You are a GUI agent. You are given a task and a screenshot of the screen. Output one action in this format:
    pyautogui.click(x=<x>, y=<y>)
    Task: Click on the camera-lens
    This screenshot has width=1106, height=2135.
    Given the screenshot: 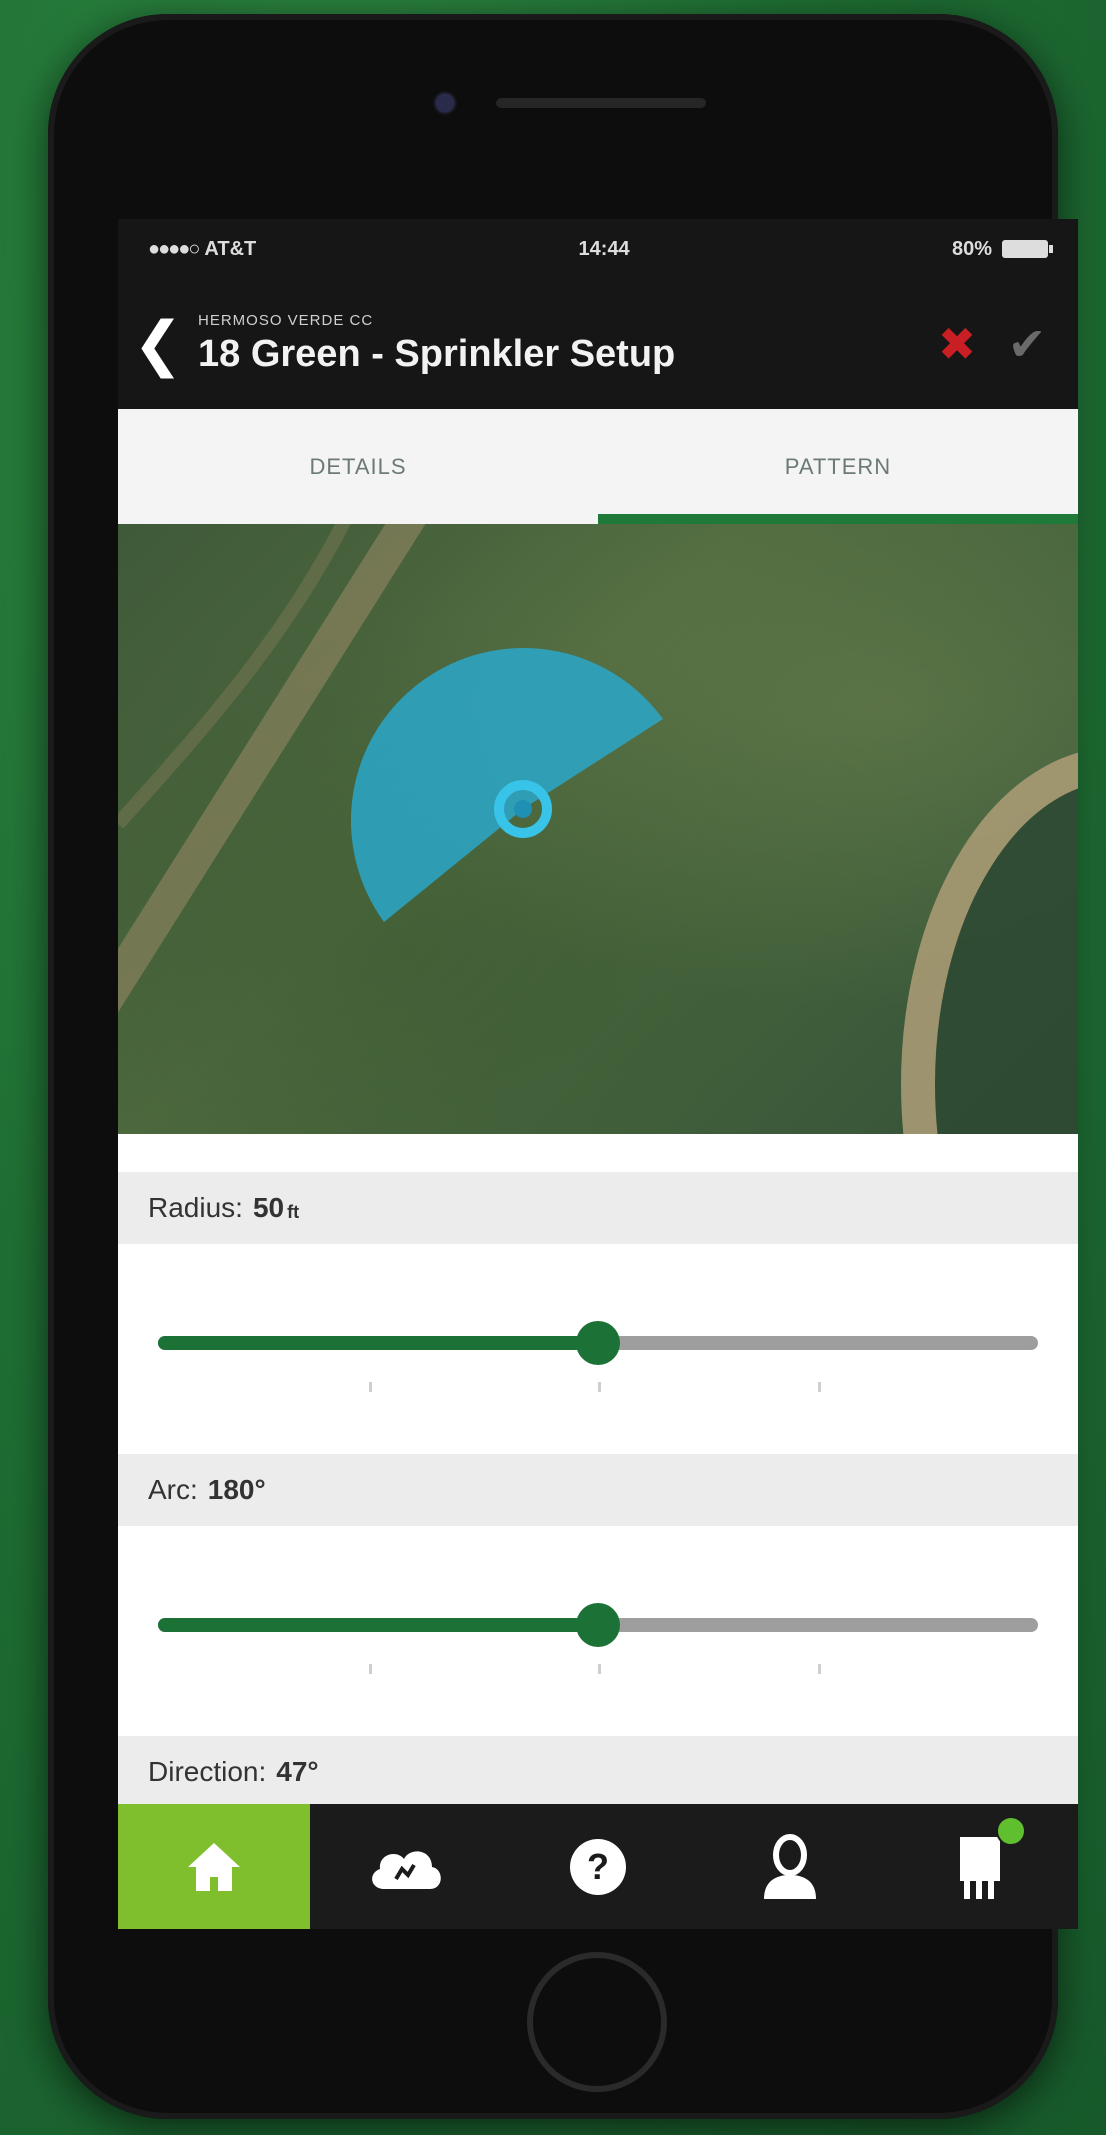 What is the action you would take?
    pyautogui.click(x=445, y=103)
    